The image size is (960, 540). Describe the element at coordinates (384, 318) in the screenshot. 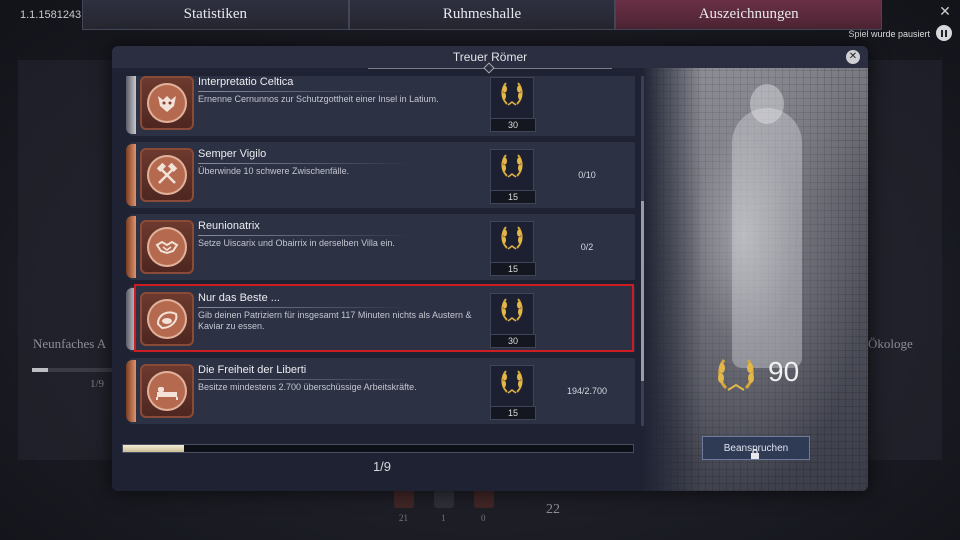

I see `selection-highlight` at that location.